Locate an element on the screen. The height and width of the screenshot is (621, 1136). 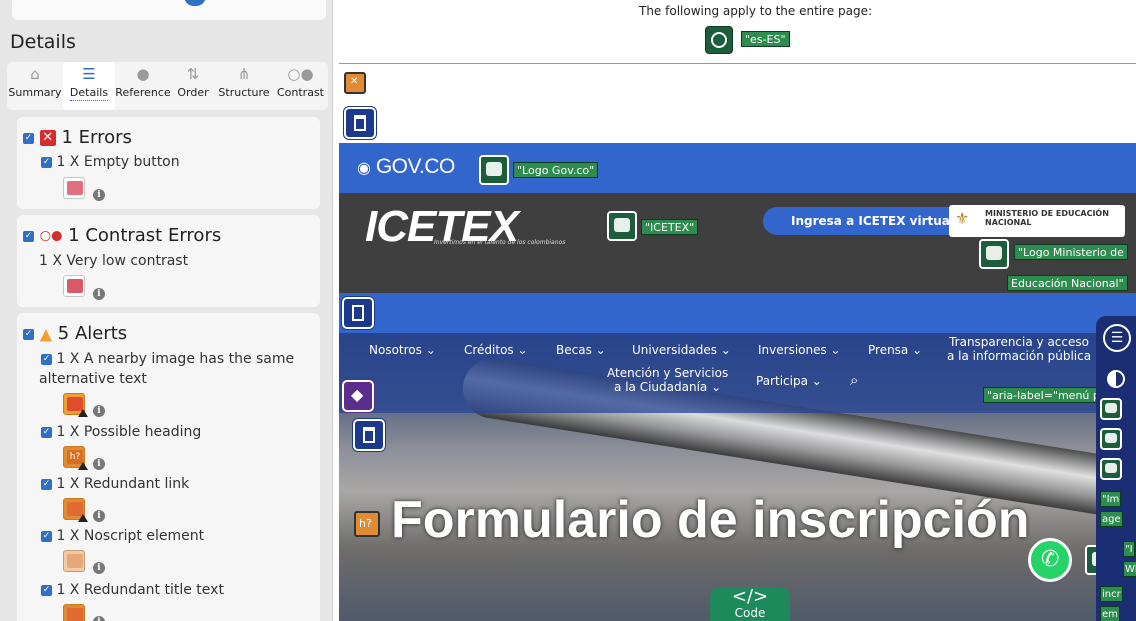
language-label: "es-ES" is located at coordinates (765, 39).